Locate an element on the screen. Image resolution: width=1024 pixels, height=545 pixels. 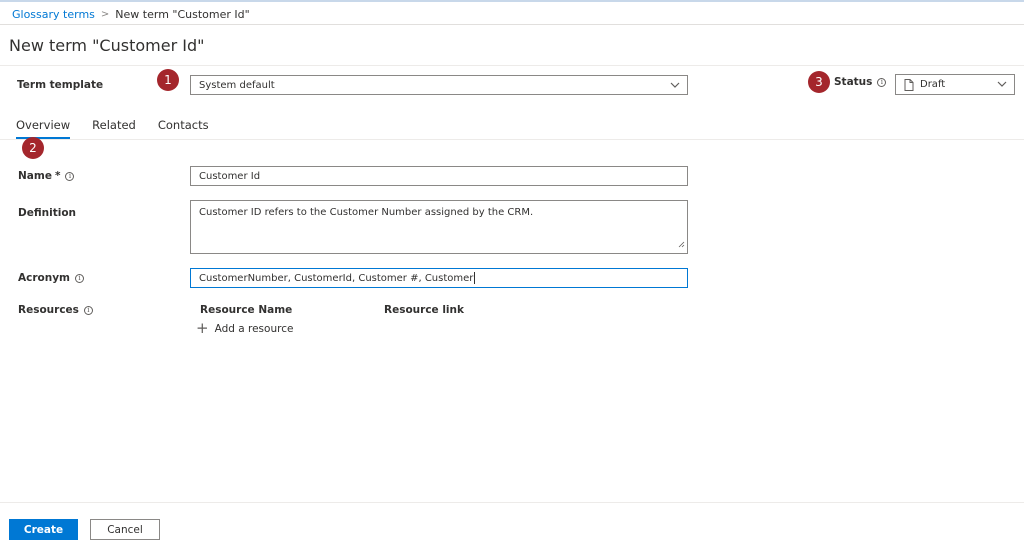
chevron-right-icon: > is located at coordinates (105, 14).